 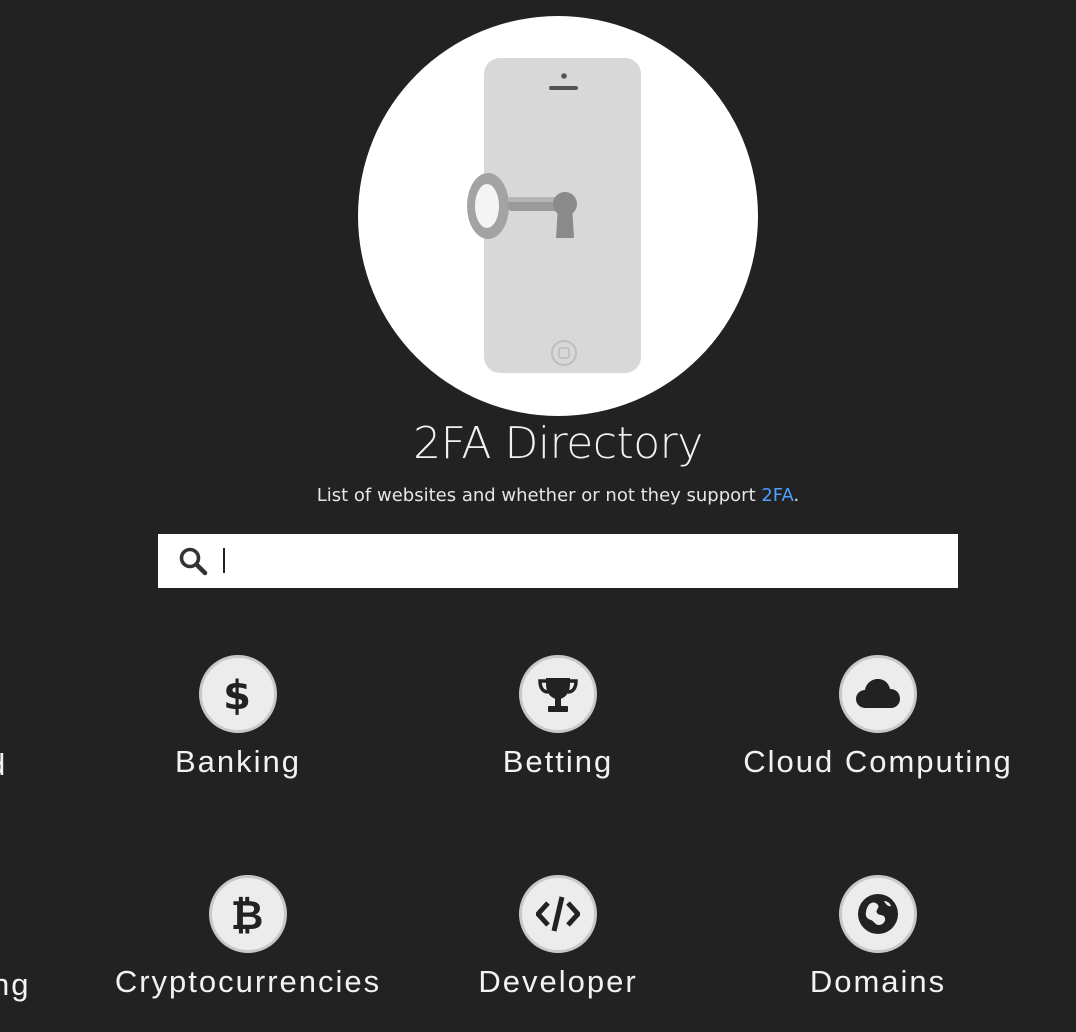 I want to click on globe-icon, so click(x=878, y=914).